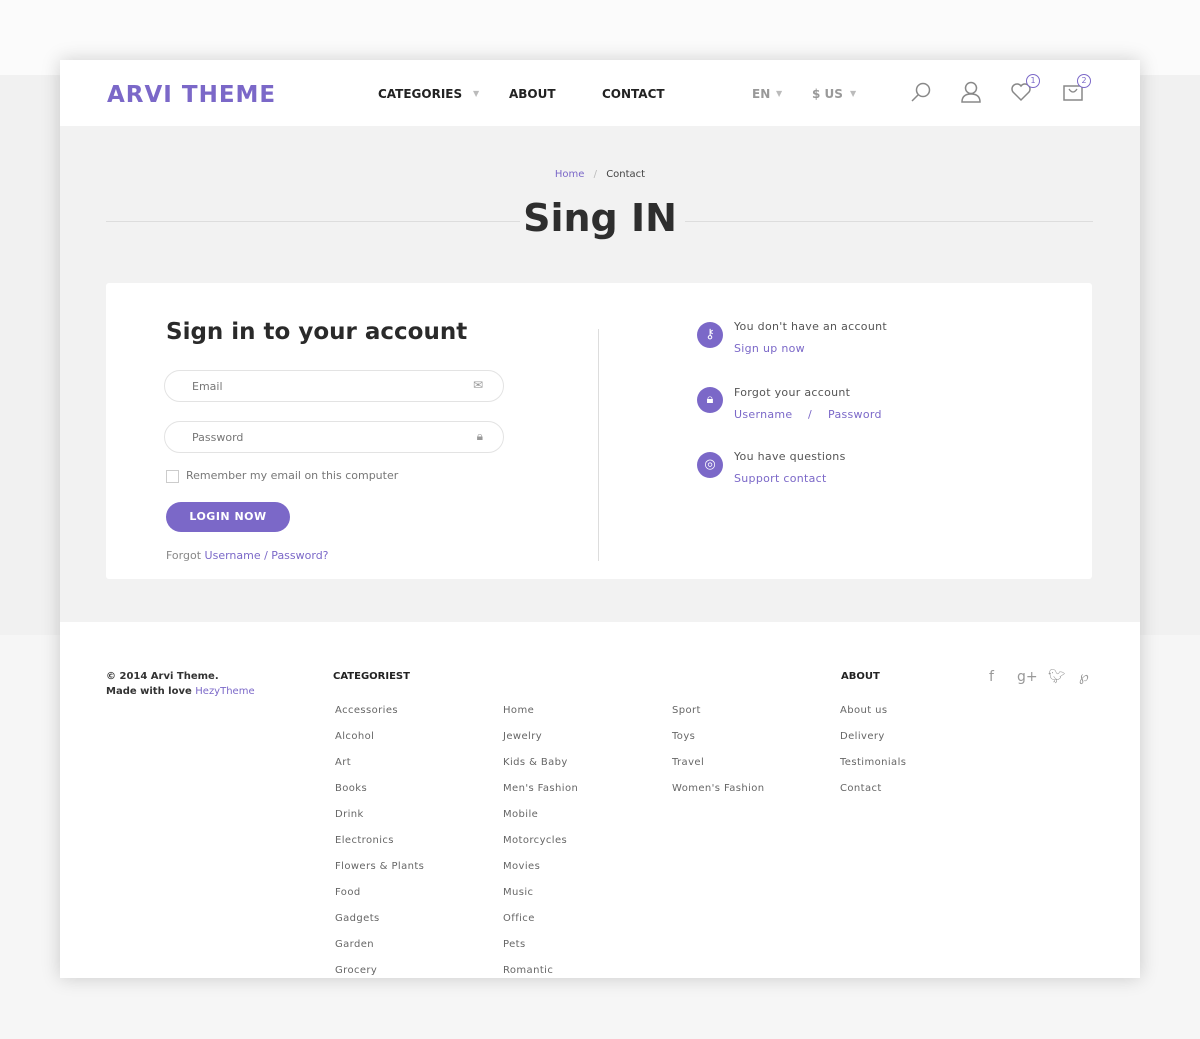  What do you see at coordinates (855, 414) in the screenshot?
I see `password-link: Password` at bounding box center [855, 414].